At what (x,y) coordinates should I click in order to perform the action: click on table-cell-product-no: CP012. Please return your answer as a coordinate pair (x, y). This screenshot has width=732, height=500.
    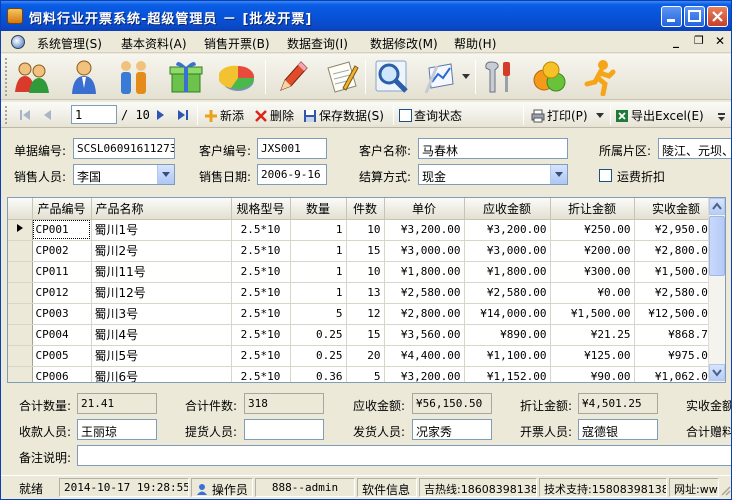
    Looking at the image, I should click on (62, 293).